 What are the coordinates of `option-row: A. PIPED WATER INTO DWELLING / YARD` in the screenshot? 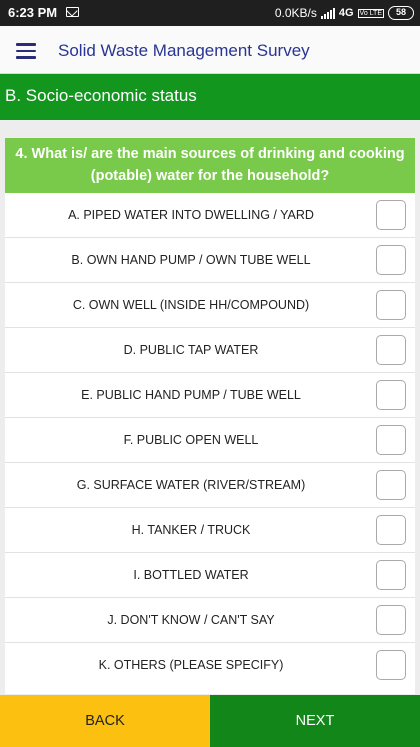 It's located at (210, 215).